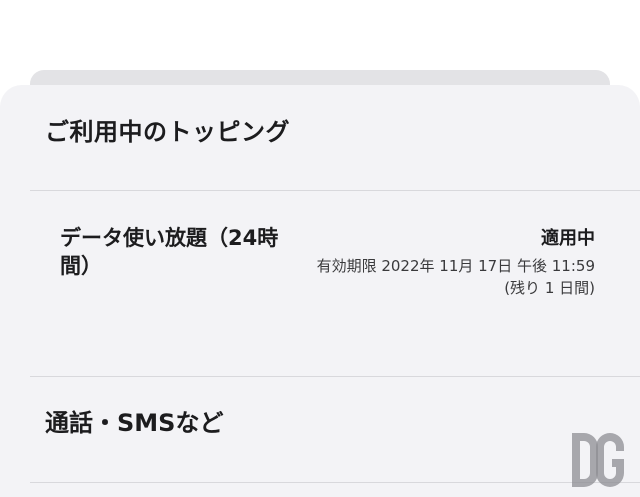 The image size is (640, 497). I want to click on topping-status: 適用中, so click(568, 238).